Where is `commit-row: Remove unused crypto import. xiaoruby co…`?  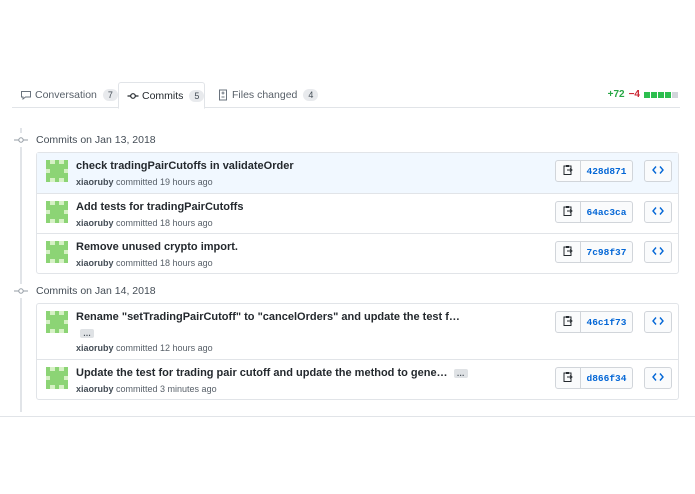 commit-row: Remove unused crypto import. xiaoruby co… is located at coordinates (357, 253).